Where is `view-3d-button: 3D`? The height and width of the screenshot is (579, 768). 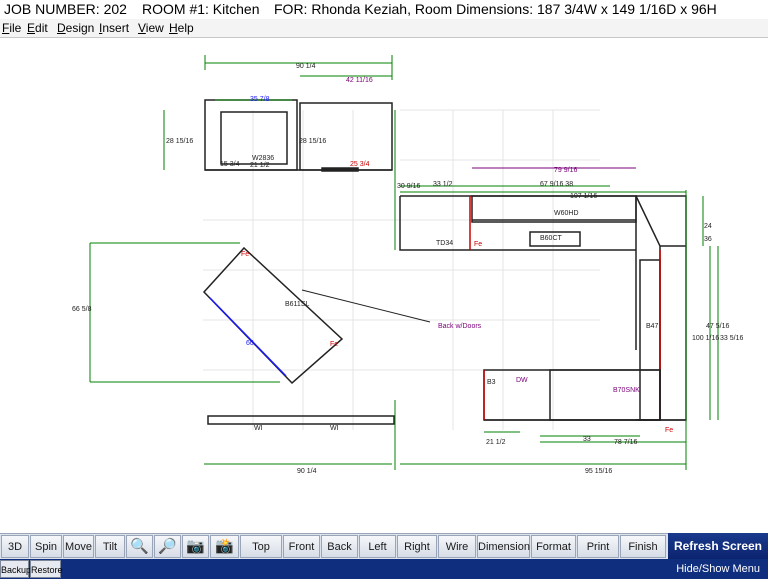 view-3d-button: 3D is located at coordinates (15, 546).